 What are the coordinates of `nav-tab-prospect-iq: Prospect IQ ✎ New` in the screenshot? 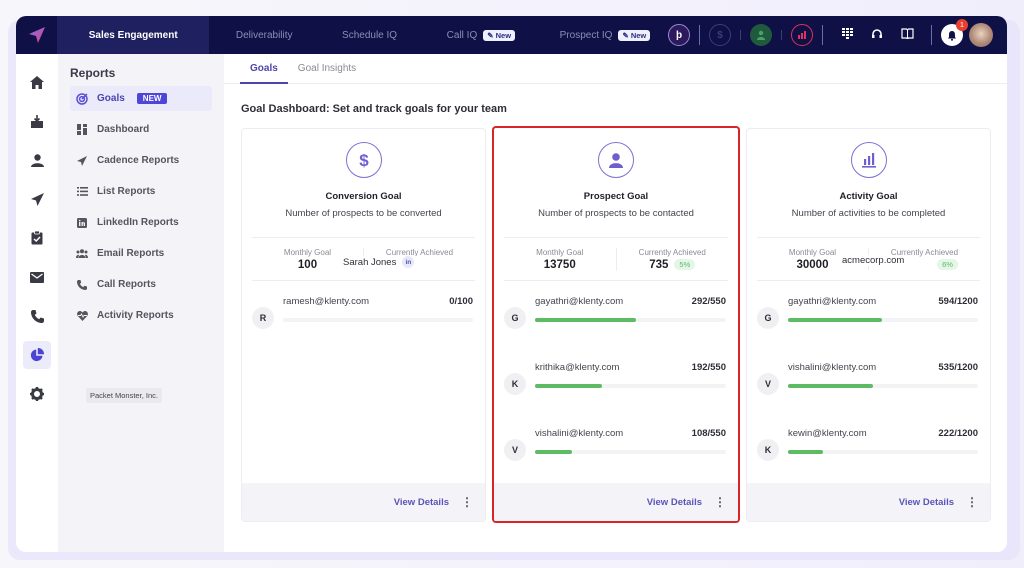 It's located at (605, 35).